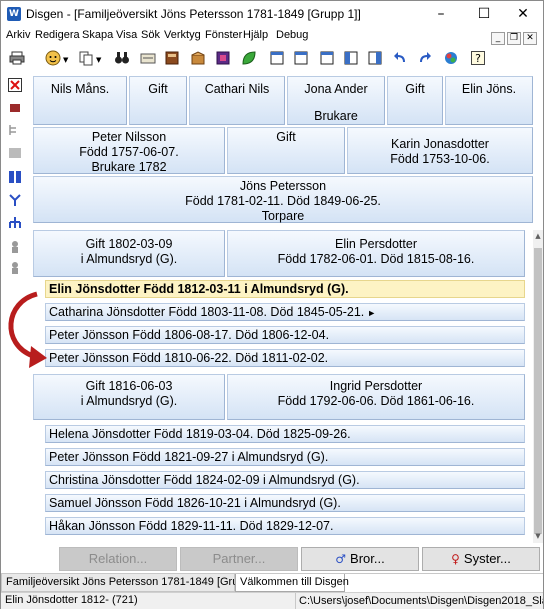 Image resolution: width=544 pixels, height=609 pixels. Describe the element at coordinates (15, 225) in the screenshot. I see `tree-6-icon` at that location.